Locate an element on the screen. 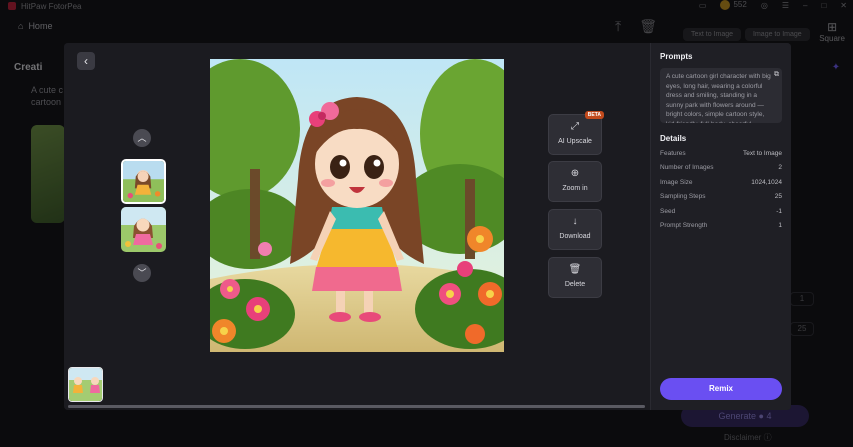 The width and height of the screenshot is (853, 447). chevron-down-icon: ﹀ is located at coordinates (142, 273).